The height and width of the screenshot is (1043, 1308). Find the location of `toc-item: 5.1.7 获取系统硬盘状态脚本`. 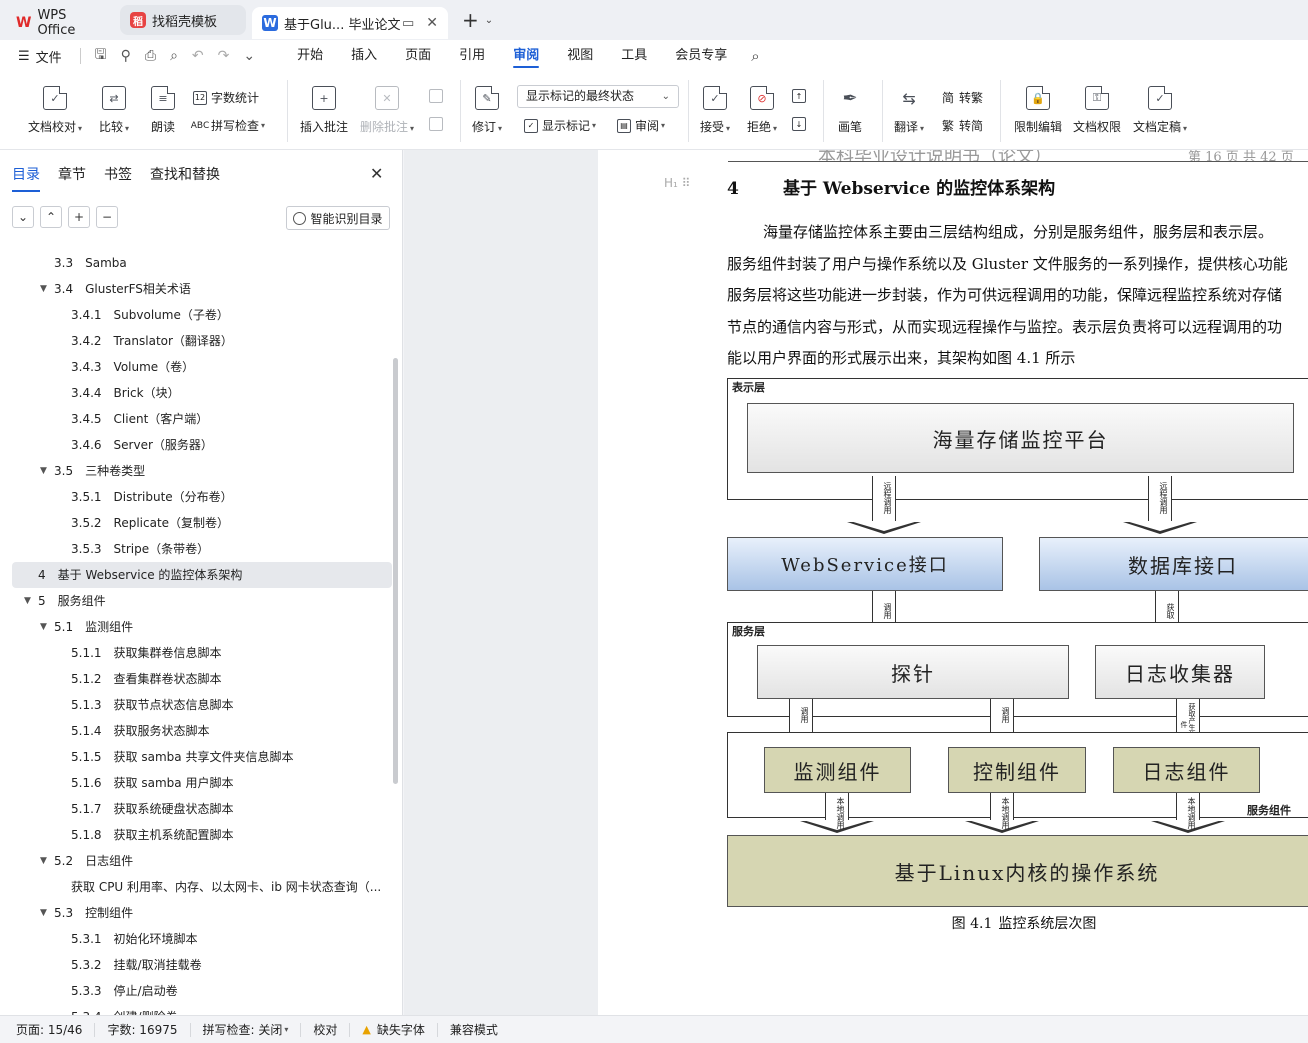

toc-item: 5.1.7 获取系统硬盘状态脚本 is located at coordinates (202, 809).